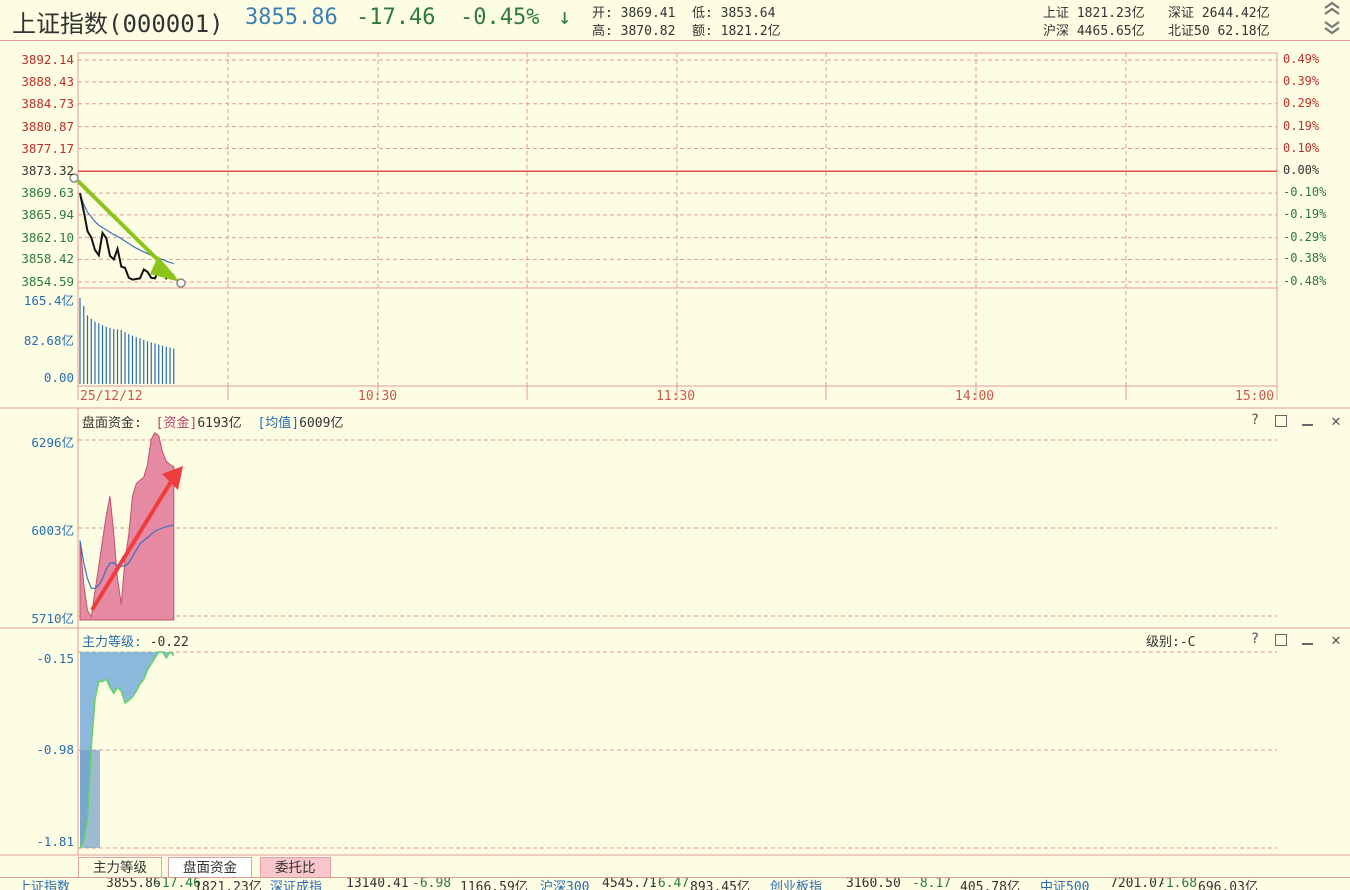 Image resolution: width=1350 pixels, height=890 pixels. I want to click on main-level: 级别:-C, so click(1171, 642).